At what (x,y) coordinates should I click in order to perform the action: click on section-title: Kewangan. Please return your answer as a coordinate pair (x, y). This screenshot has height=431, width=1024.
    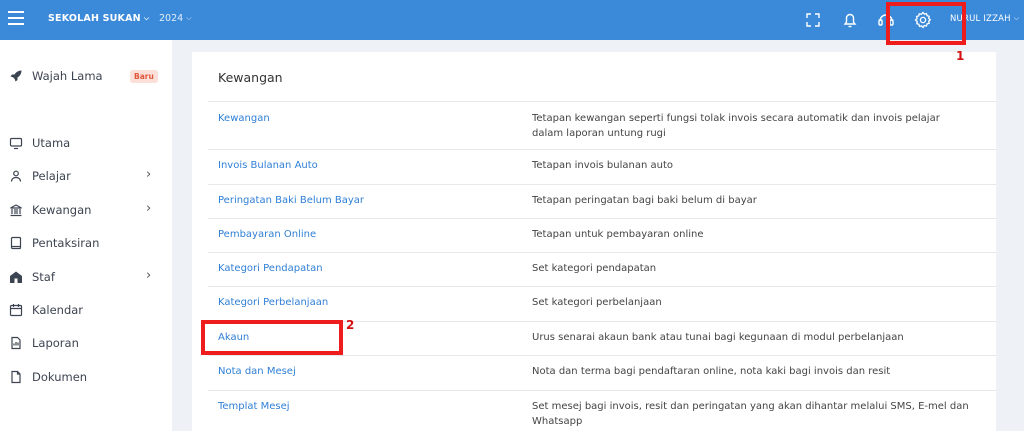
    Looking at the image, I should click on (250, 77).